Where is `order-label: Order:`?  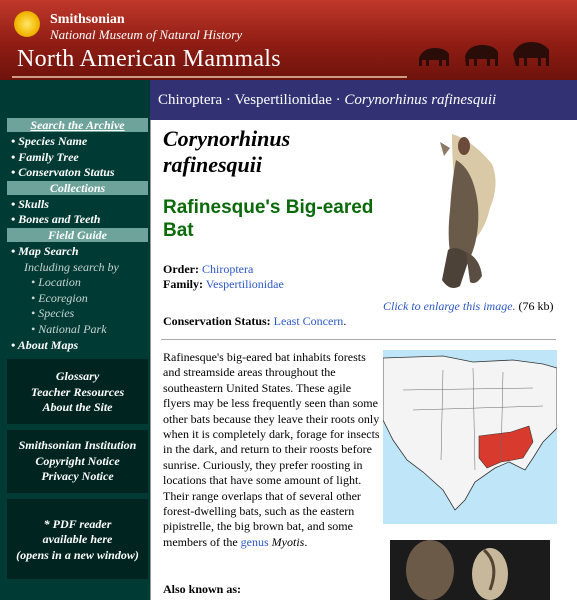
order-label: Order: is located at coordinates (181, 269).